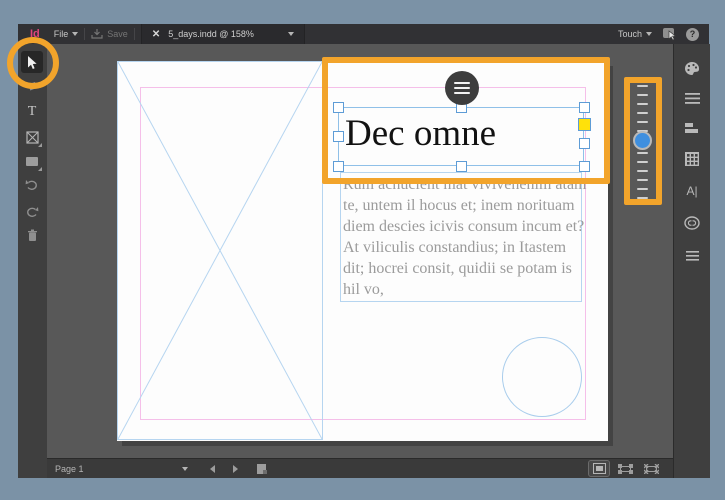 This screenshot has height=500, width=725. Describe the element at coordinates (459, 205) in the screenshot. I see `body-text-line: te, untem il hocus et; inem norituam` at that location.